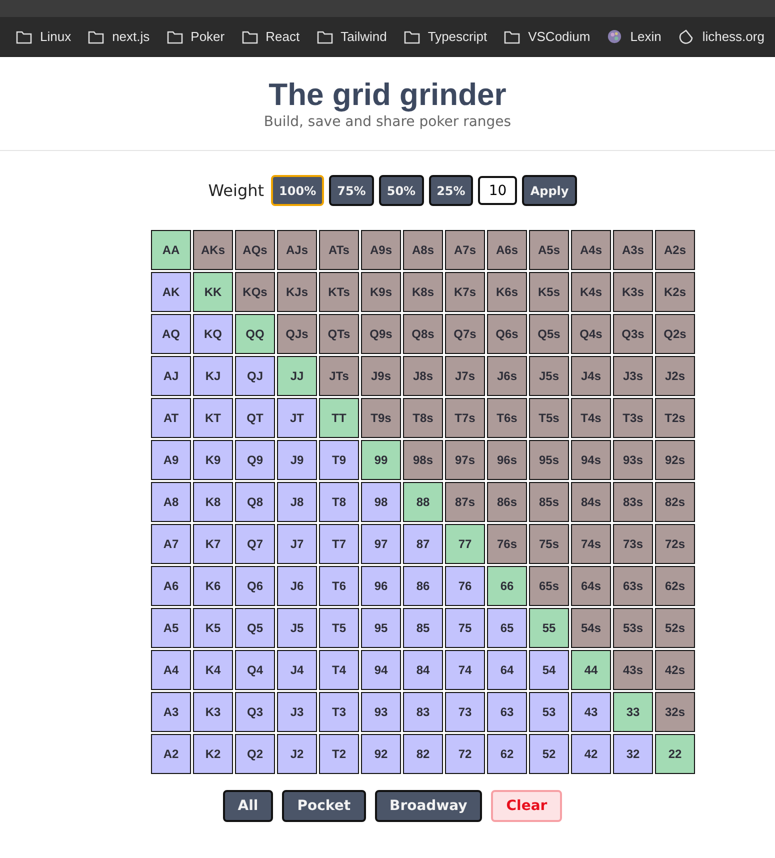 The height and width of the screenshot is (858, 775). I want to click on weight-input: 10, so click(498, 190).